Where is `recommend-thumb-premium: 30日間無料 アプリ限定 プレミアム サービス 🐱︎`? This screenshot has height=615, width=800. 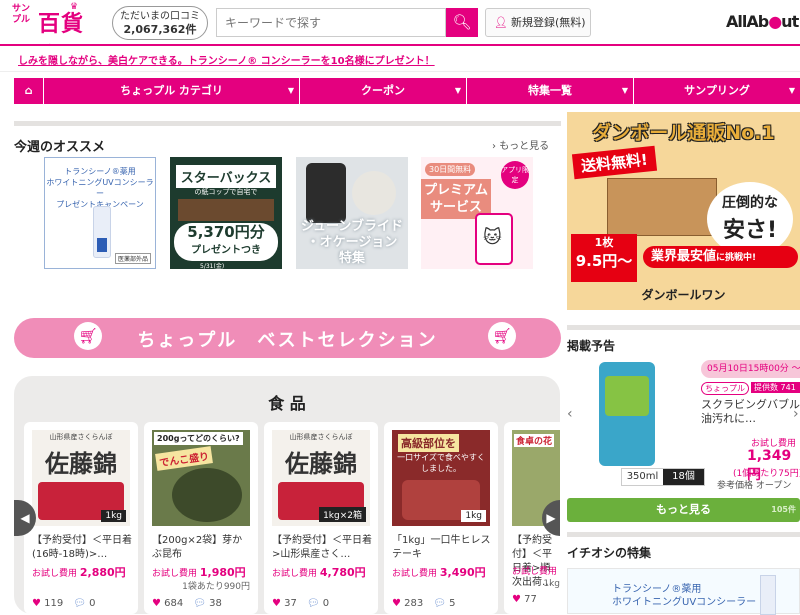
recommend-thumb-premium: 30日間無料 アプリ限定 プレミアム サービス 🐱︎ is located at coordinates (477, 213).